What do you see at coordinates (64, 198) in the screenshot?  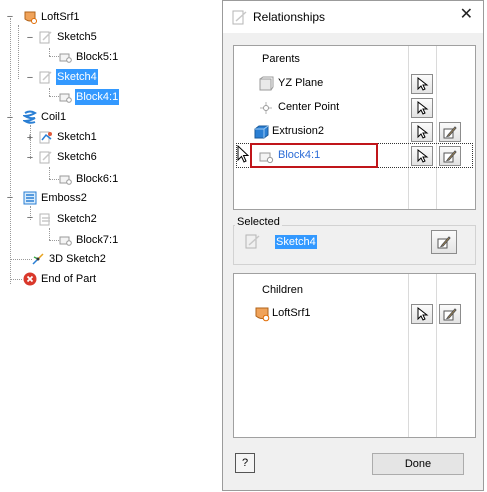 I see `tree-item-label: Emboss2` at bounding box center [64, 198].